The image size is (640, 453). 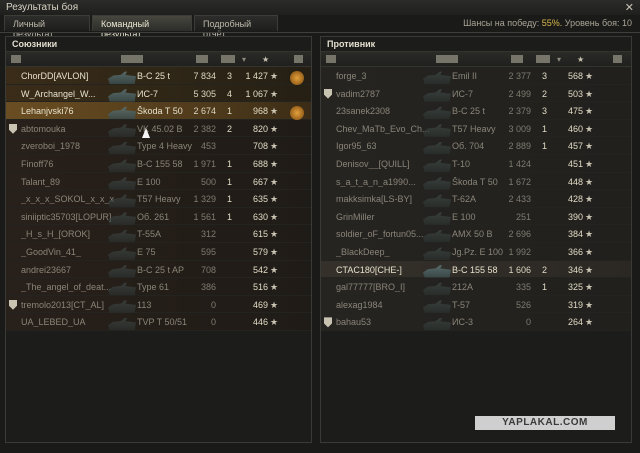 I want to click on player-row: W_Archangel_W... ИС-7 5 305 4 1 067 ★, so click(x=158, y=93).